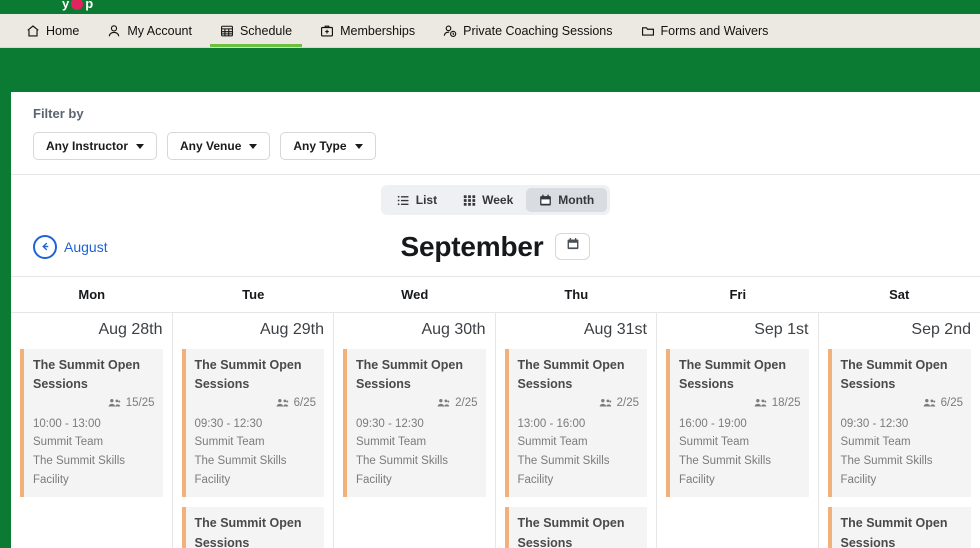 The image size is (980, 548). I want to click on weekday-sat: Sat, so click(899, 294).